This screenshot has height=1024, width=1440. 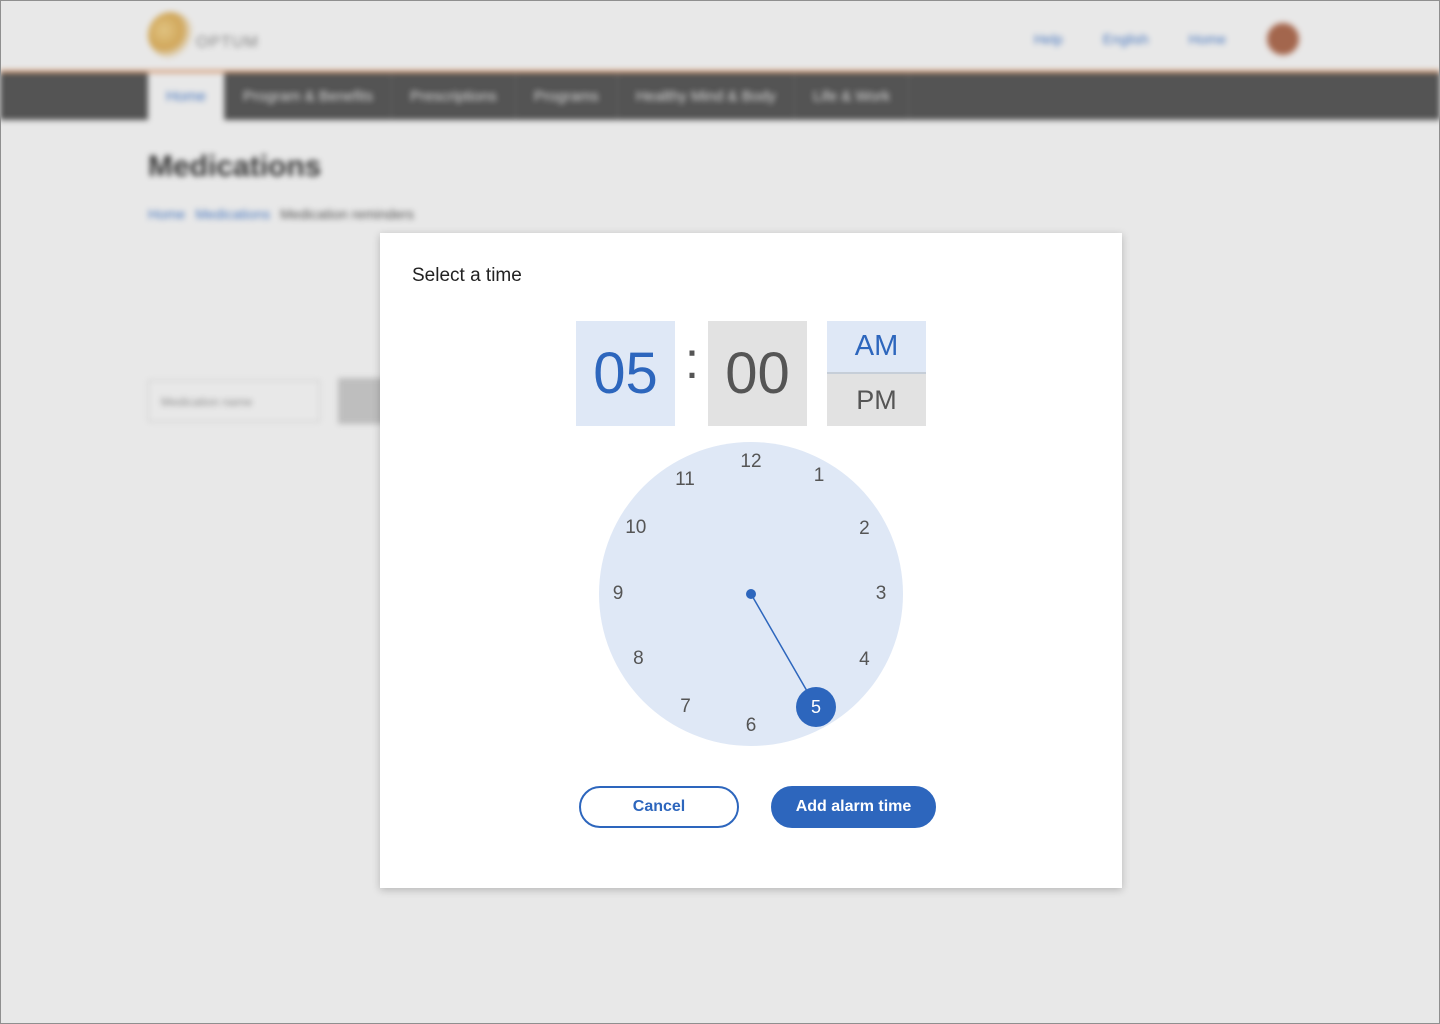 I want to click on cancel-button: Cancel, so click(x=659, y=807).